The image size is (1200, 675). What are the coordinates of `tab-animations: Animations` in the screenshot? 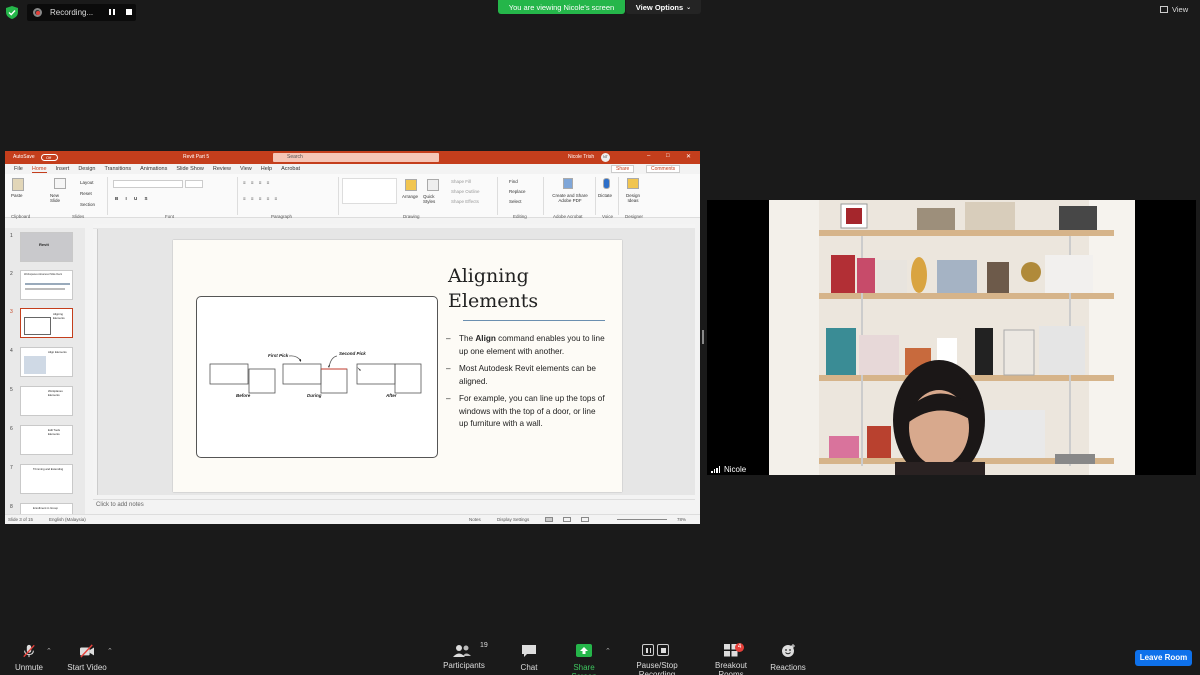 It's located at (153, 169).